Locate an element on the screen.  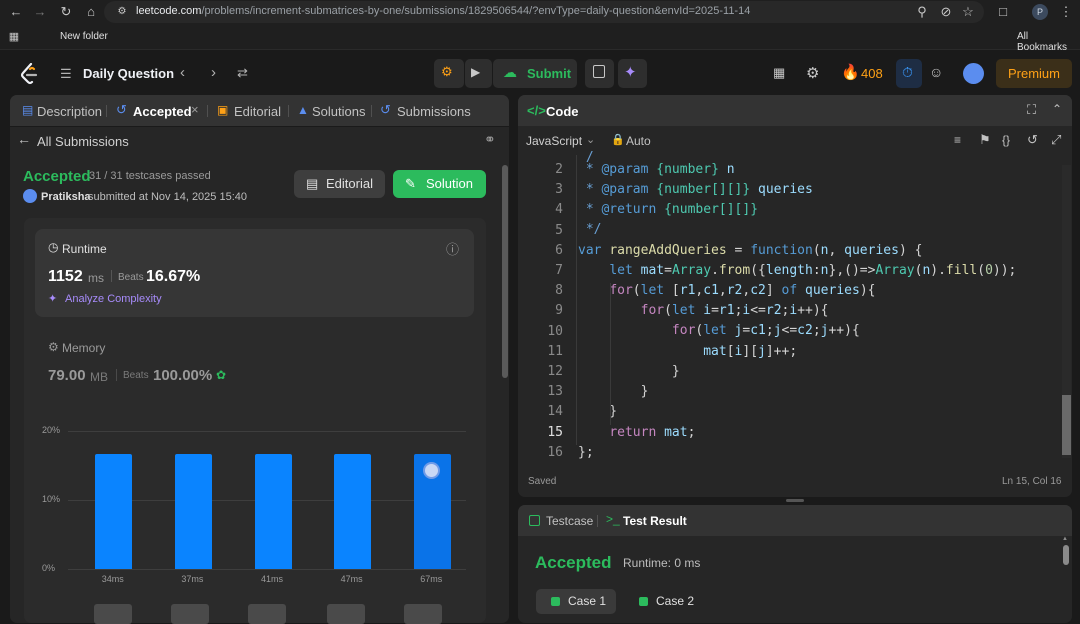
chevron-down-icon: ⌄ is located at coordinates (590, 139).